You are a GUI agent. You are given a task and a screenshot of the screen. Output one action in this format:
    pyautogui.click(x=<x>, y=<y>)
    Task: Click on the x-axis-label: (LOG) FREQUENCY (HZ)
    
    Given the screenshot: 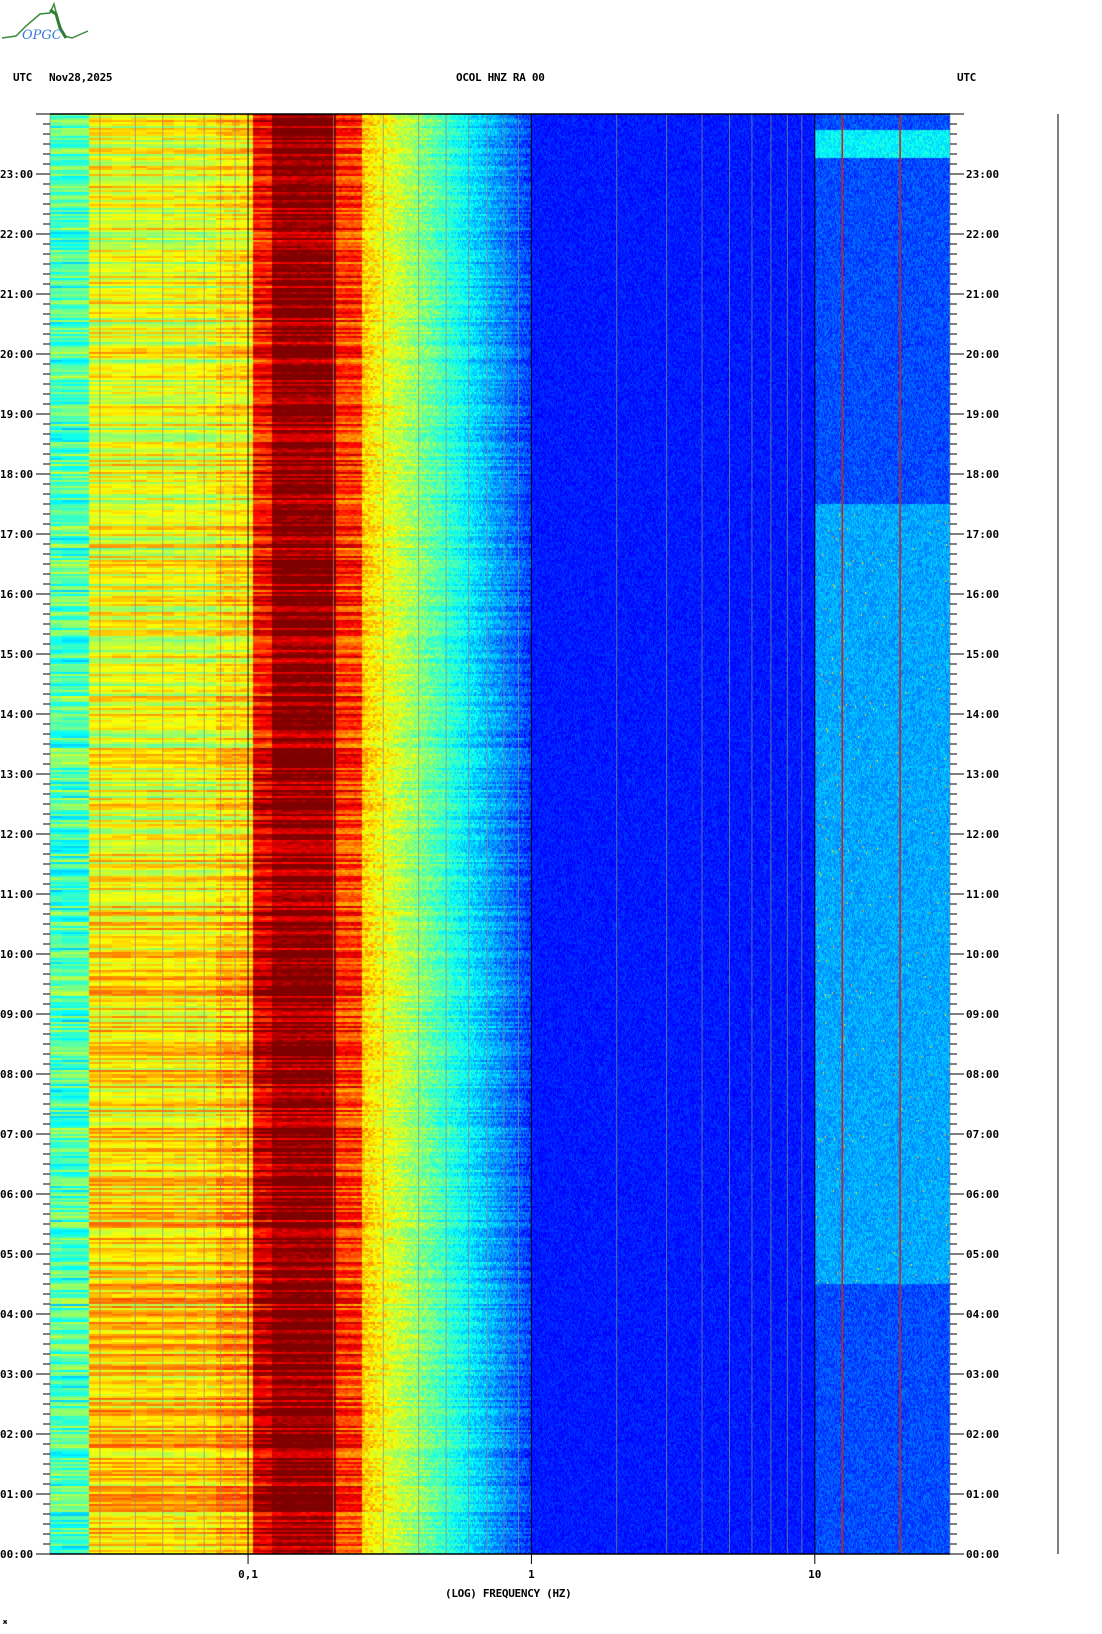 What is the action you would take?
    pyautogui.click(x=508, y=1593)
    